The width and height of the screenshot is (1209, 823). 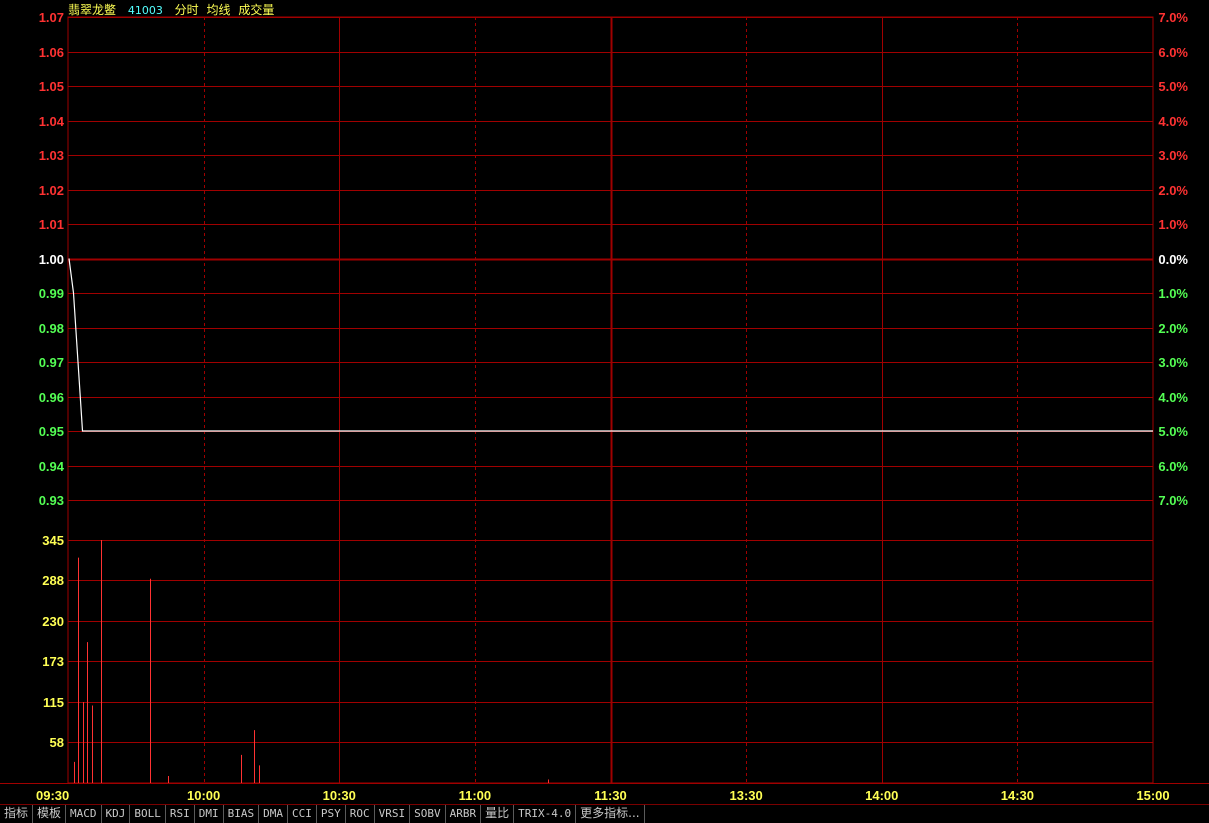 What do you see at coordinates (50, 814) in the screenshot?
I see `indicator-tab: 模板` at bounding box center [50, 814].